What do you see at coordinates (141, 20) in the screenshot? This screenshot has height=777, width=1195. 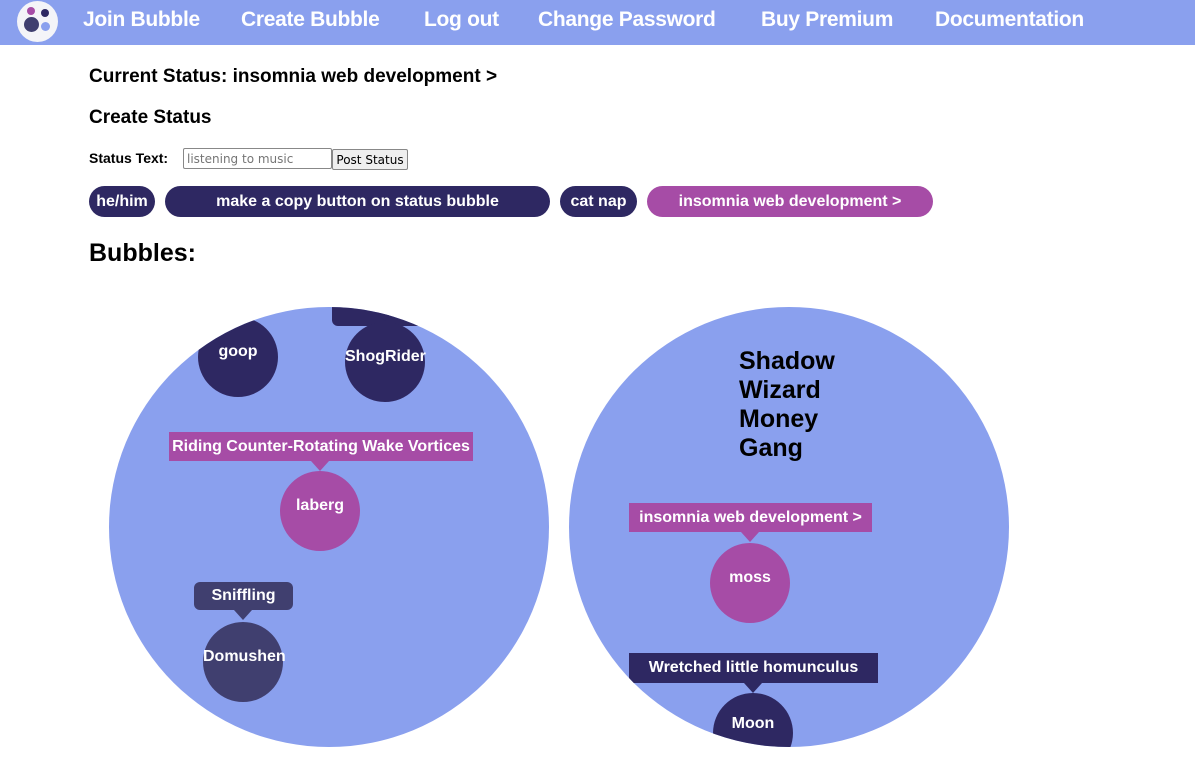 I see `nav-join-bubble: Join Bubble` at bounding box center [141, 20].